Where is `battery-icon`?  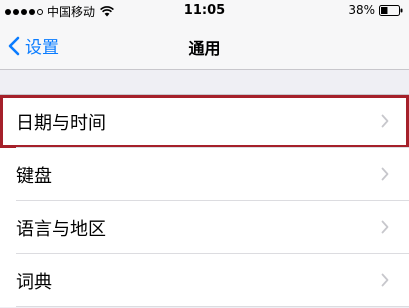 battery-icon is located at coordinates (391, 10).